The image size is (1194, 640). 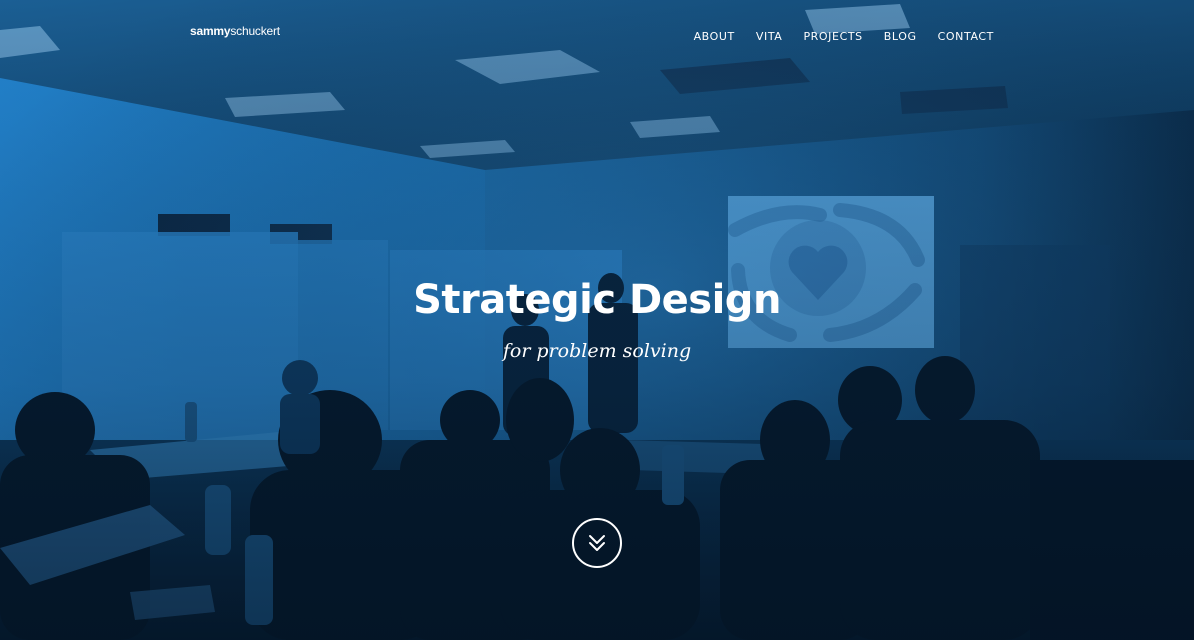 I want to click on nav-item-projects: PROJECTS, so click(x=832, y=34).